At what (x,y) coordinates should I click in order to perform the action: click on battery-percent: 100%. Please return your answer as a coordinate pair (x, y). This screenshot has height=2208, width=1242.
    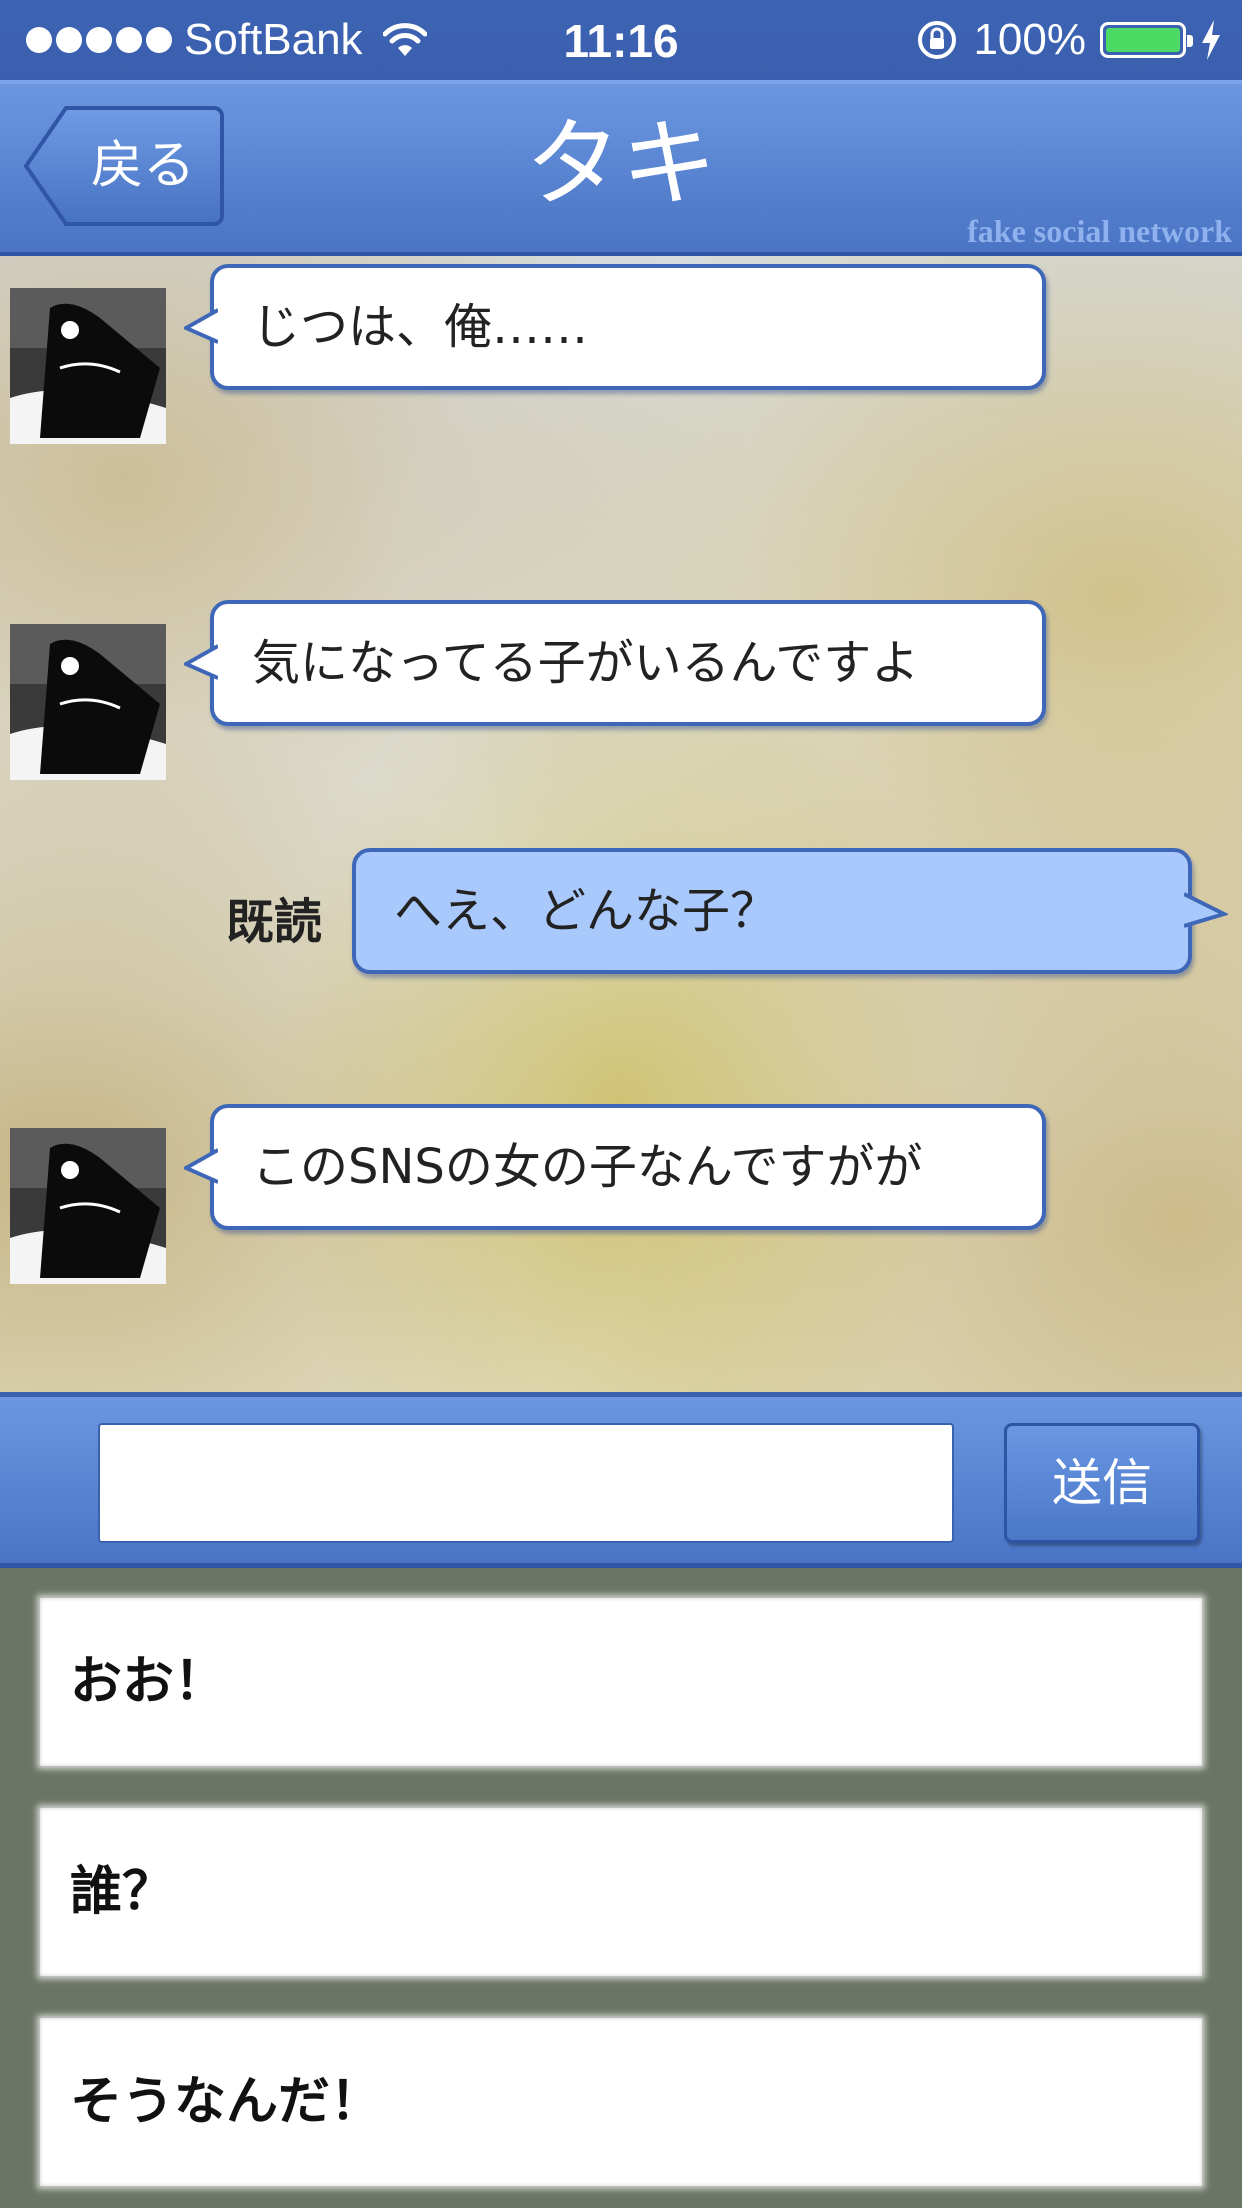
    Looking at the image, I should click on (1029, 39).